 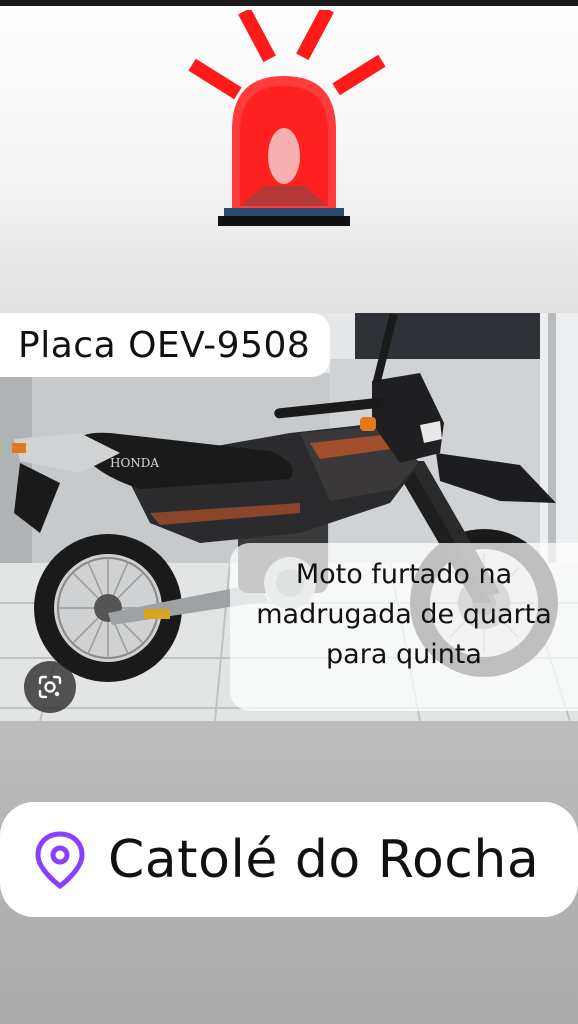 What do you see at coordinates (287, 118) in the screenshot?
I see `siren-icon` at bounding box center [287, 118].